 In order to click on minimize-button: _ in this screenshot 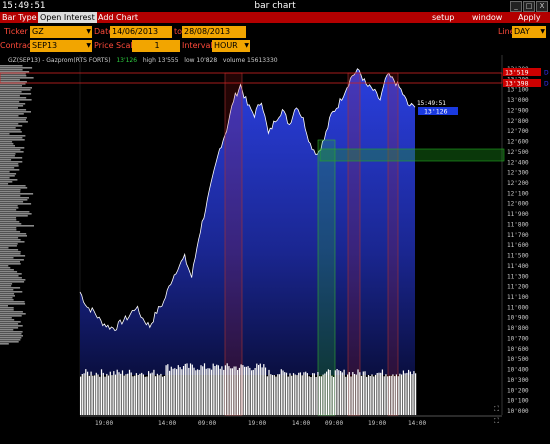, I will do `click(516, 6)`.